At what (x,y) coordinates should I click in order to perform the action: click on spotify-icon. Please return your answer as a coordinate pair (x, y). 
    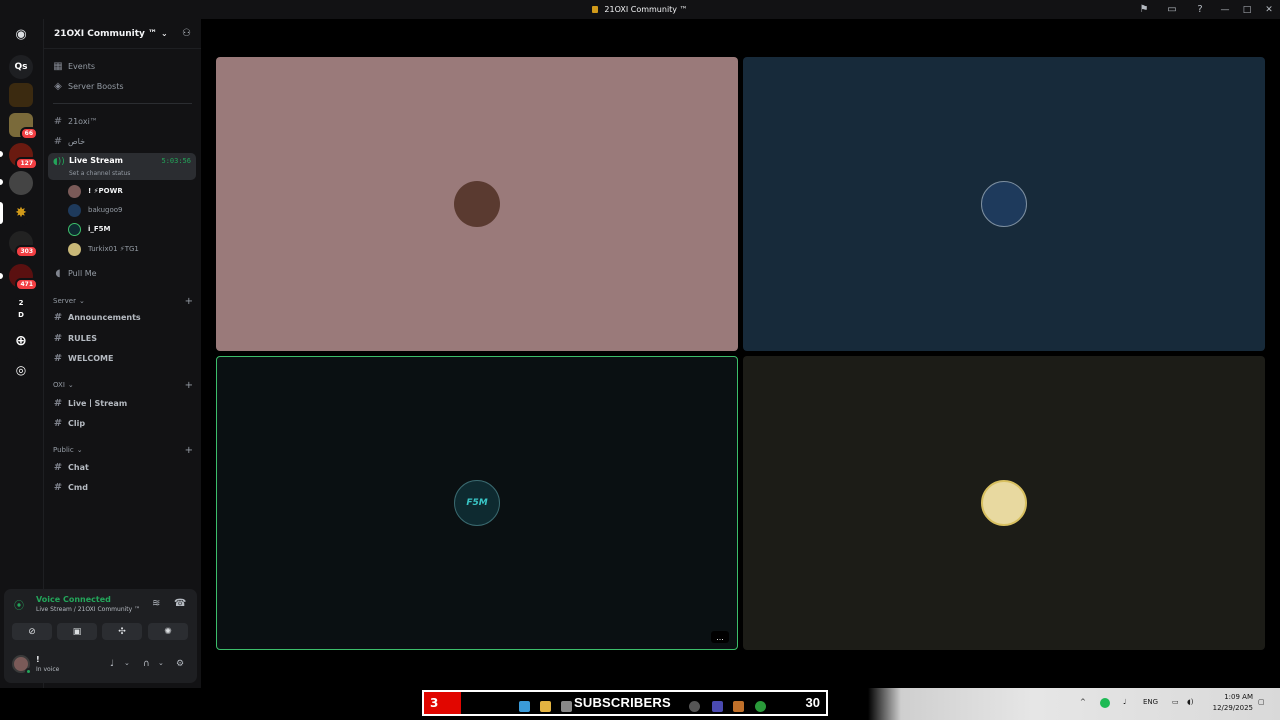
    Looking at the image, I should click on (1105, 703).